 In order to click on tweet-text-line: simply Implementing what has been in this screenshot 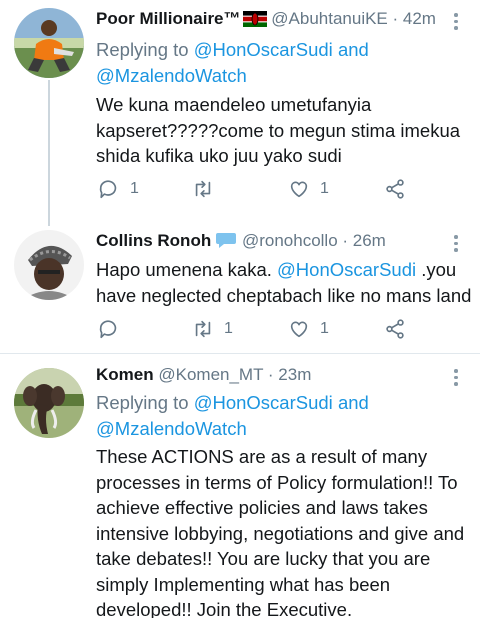, I will do `click(243, 584)`.